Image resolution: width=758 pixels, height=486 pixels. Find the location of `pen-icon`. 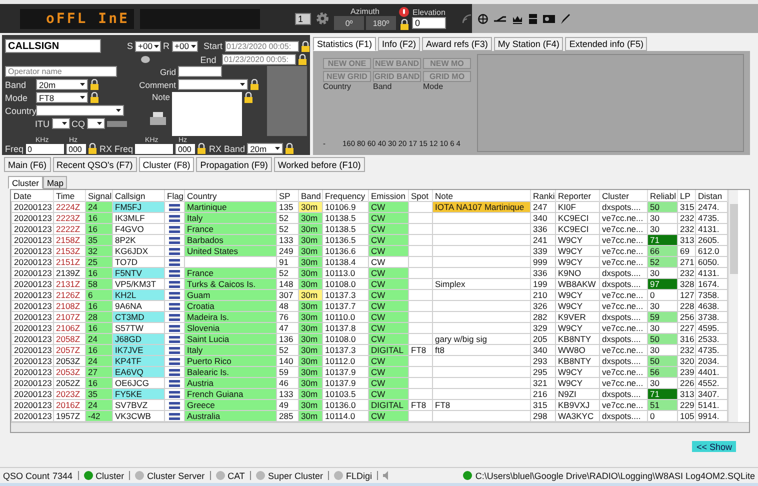

pen-icon is located at coordinates (565, 19).